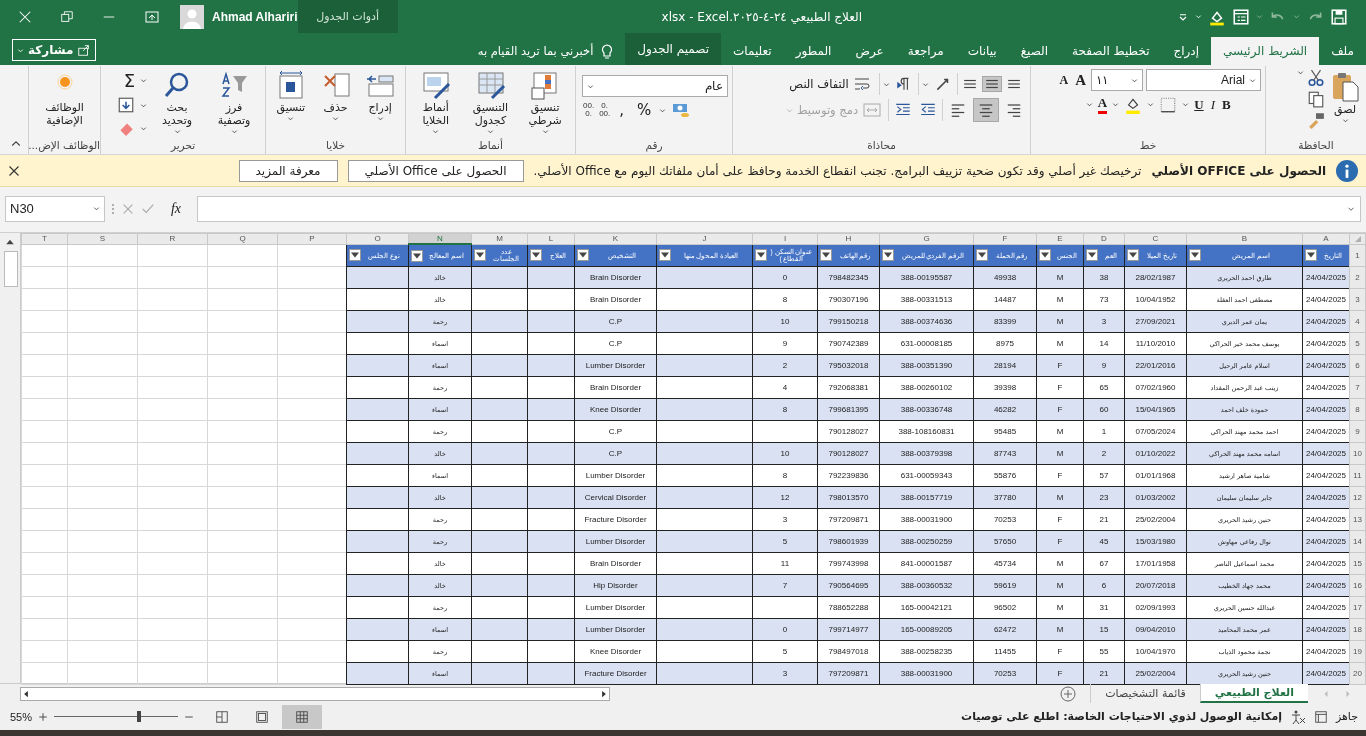 This screenshot has height=736, width=1366. Describe the element at coordinates (869, 51) in the screenshot. I see `ribbon-tab: عرض` at that location.